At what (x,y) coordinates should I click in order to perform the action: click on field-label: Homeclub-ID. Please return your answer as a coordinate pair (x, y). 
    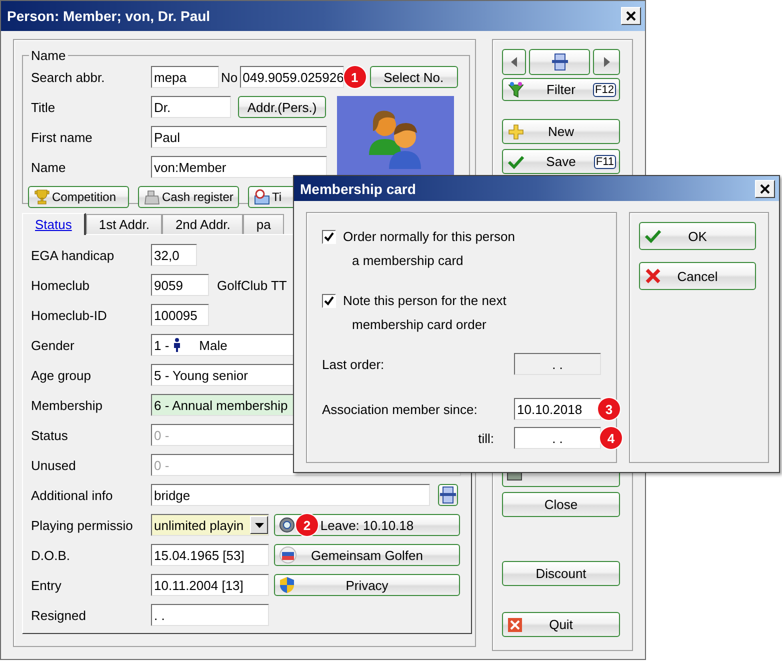
    Looking at the image, I should click on (69, 315).